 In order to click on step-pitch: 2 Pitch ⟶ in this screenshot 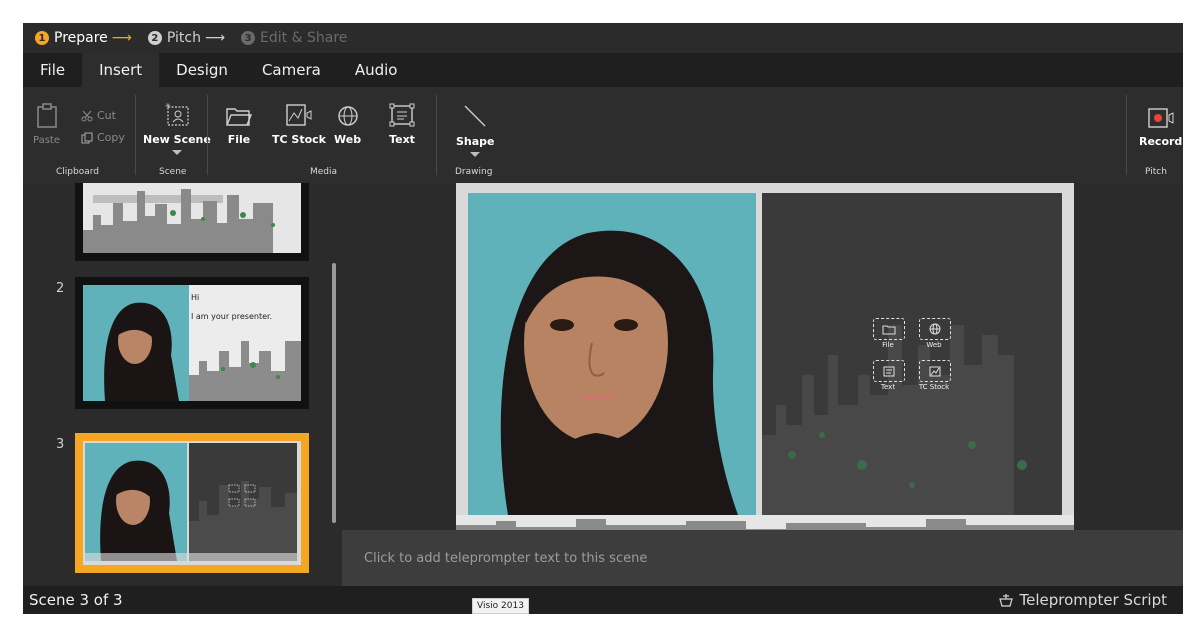, I will do `click(186, 38)`.